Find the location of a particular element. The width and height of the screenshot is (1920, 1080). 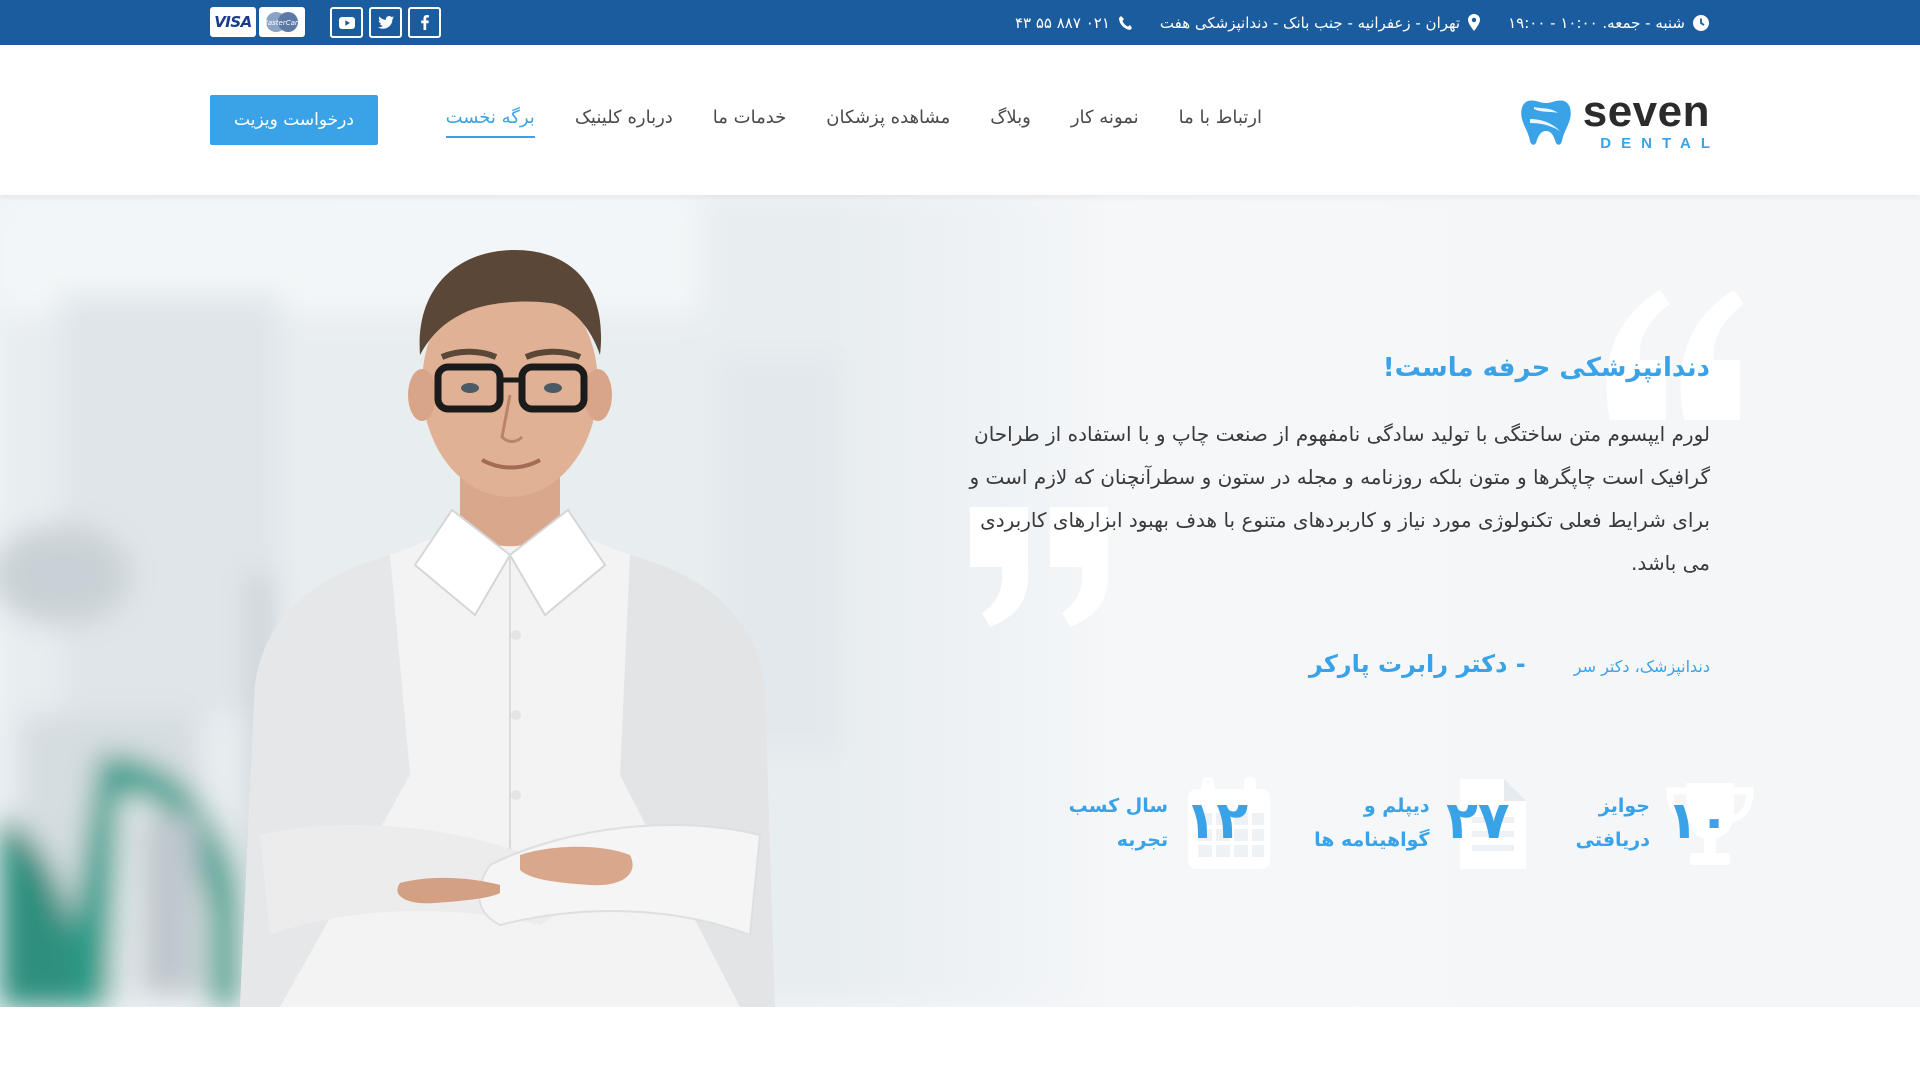

nav-portfolio: نمونه کار is located at coordinates (1105, 122).